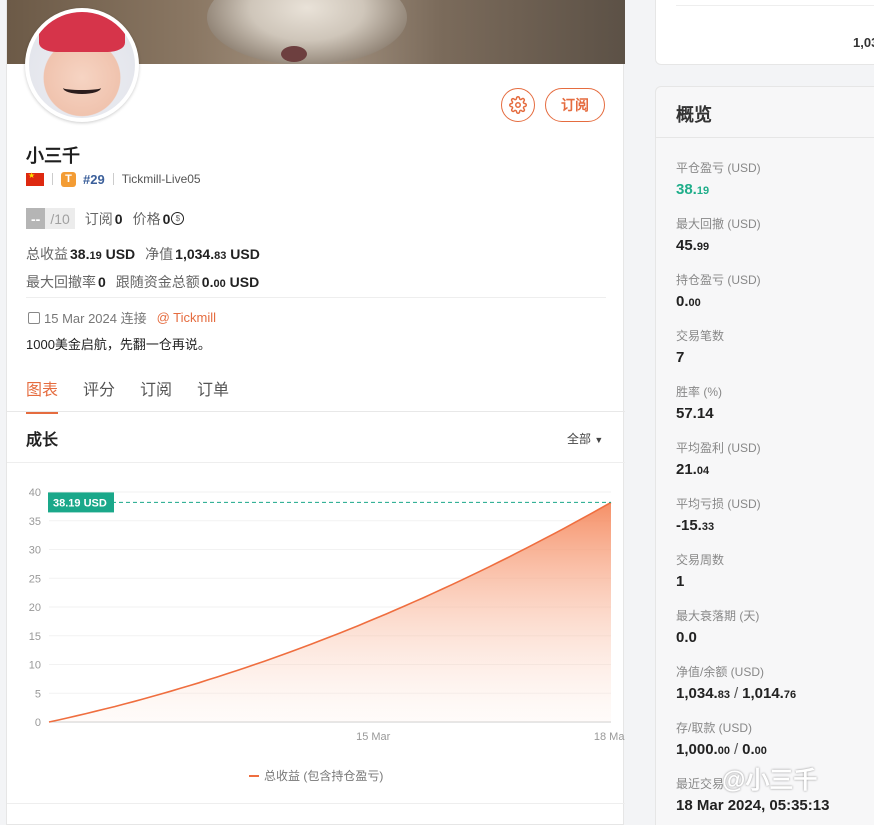 The image size is (874, 825). Describe the element at coordinates (307, 32) in the screenshot. I see `banner-cat-image` at that location.